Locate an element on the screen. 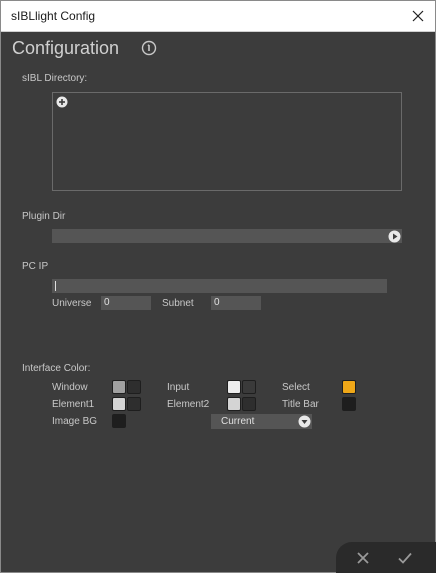  universe-label: Universe is located at coordinates (72, 303).